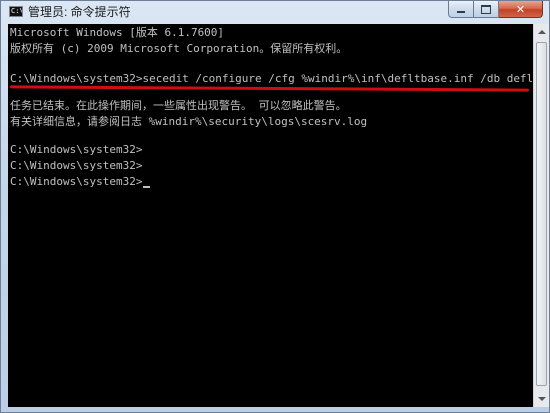 This screenshot has height=413, width=550. I want to click on scroll-up-button, so click(541, 32).